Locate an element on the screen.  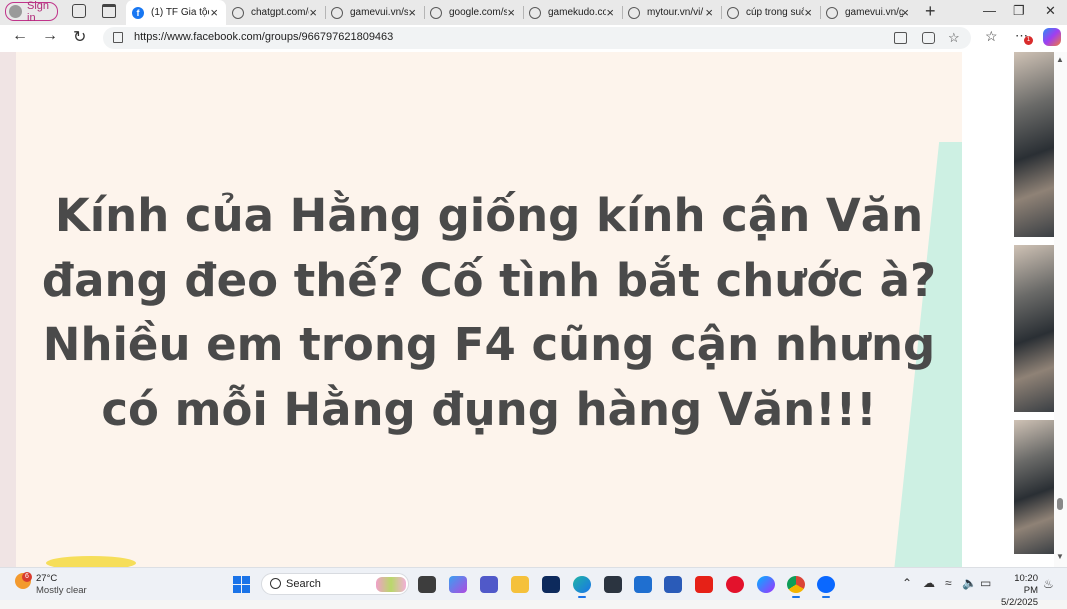
weather-temperature: 27°C is located at coordinates (46, 578).